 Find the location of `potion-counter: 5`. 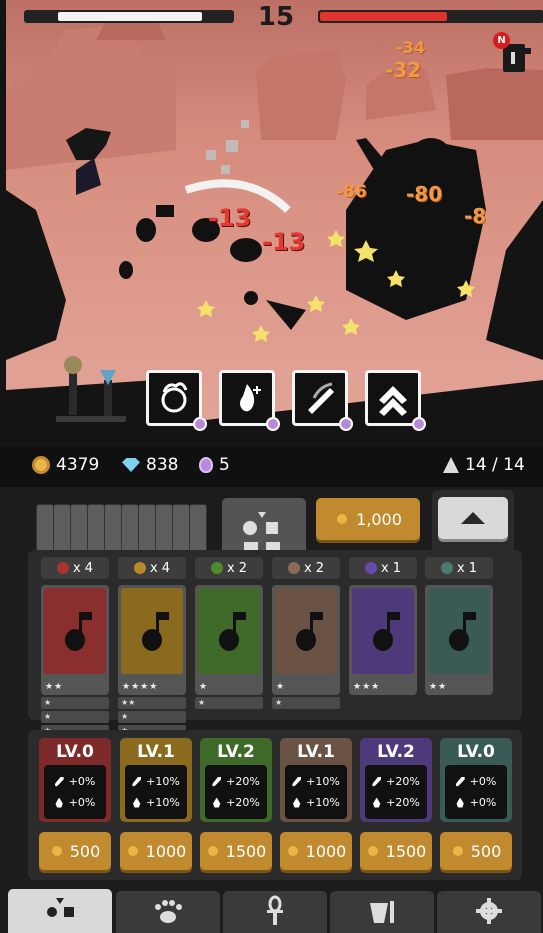

potion-counter: 5 is located at coordinates (214, 465).